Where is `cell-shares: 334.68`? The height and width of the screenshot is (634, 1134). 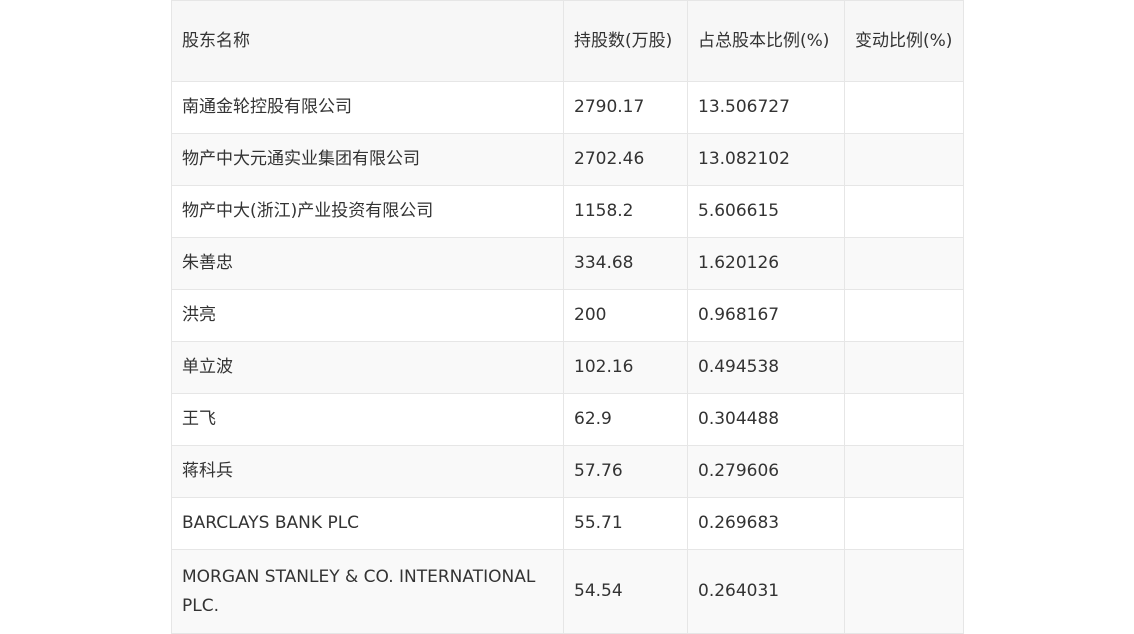 cell-shares: 334.68 is located at coordinates (625, 263).